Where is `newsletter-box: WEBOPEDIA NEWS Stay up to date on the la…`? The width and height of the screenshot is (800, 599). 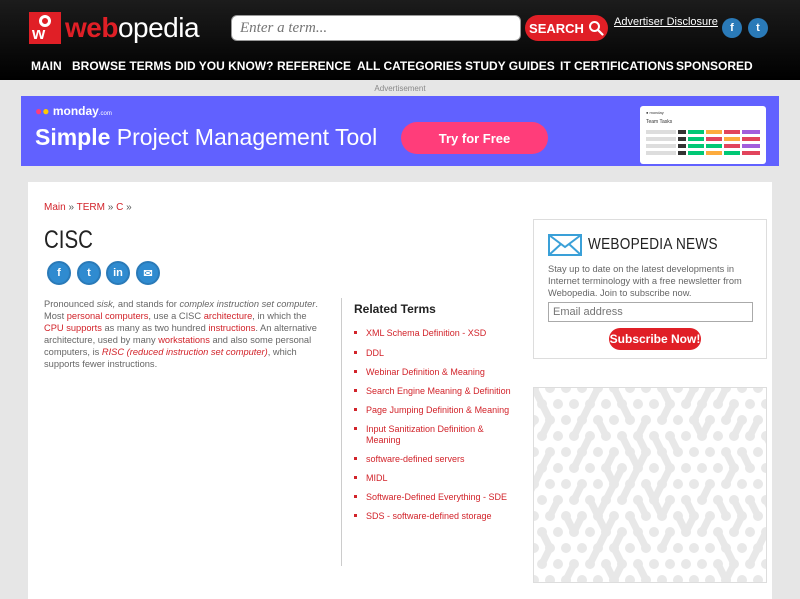
newsletter-box: WEBOPEDIA NEWS Stay up to date on the la… is located at coordinates (650, 289).